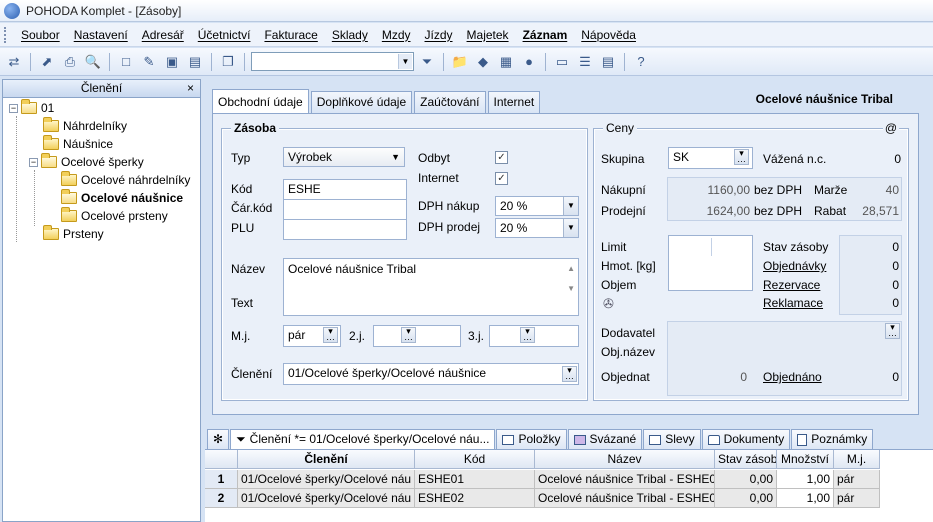  I want to click on new-record-icon: □, so click(126, 62).